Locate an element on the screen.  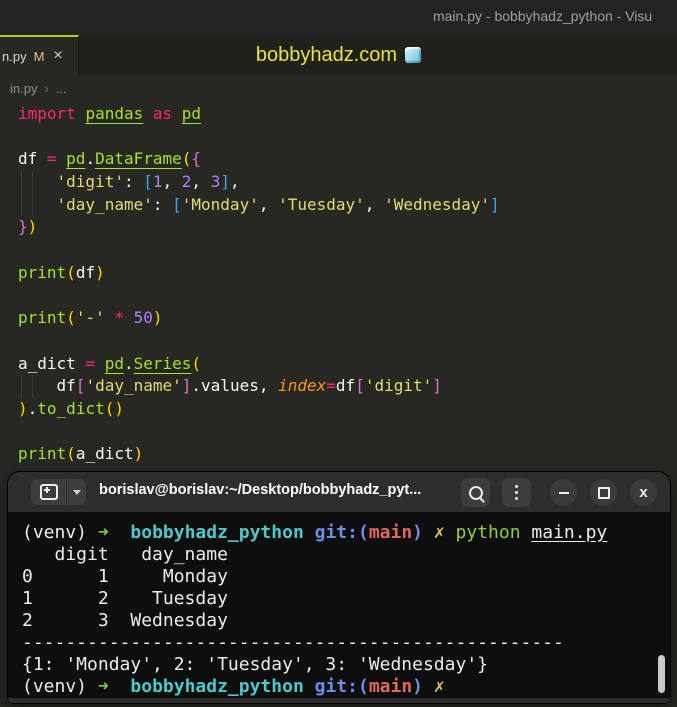
tab-main-py: n.py M × is located at coordinates (39, 55).